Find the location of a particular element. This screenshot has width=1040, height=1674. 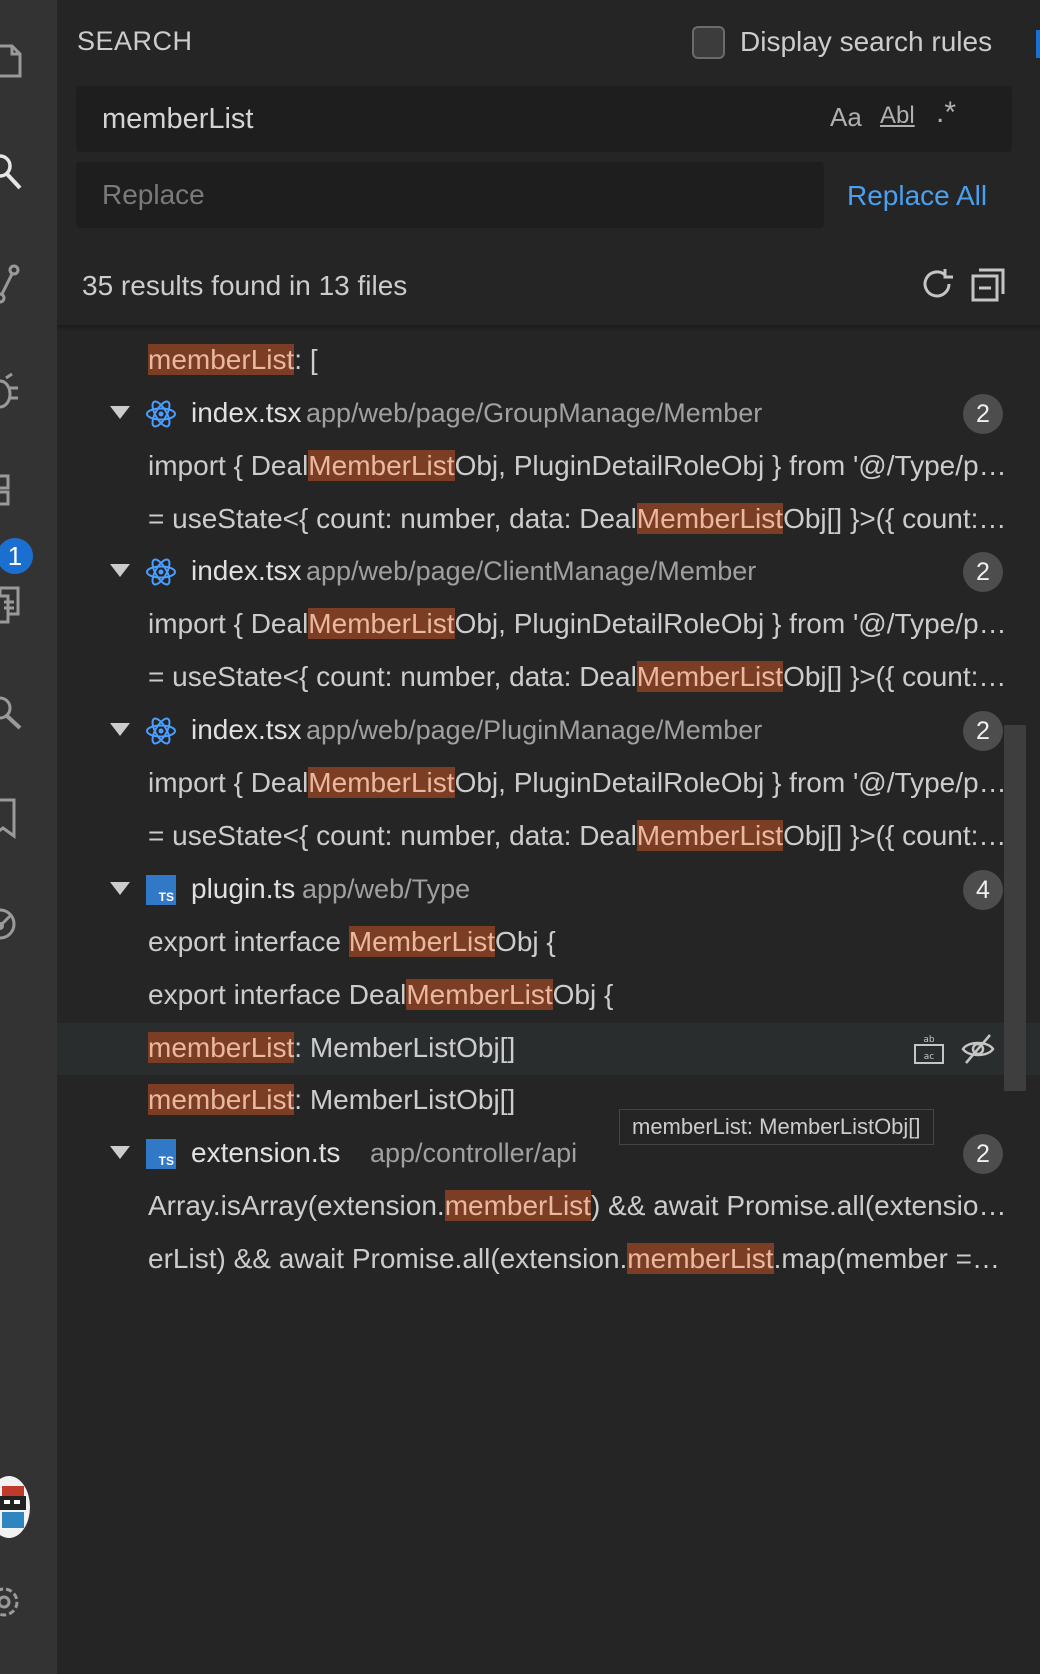

hover-tooltip: memberList: MemberListObj[] is located at coordinates (776, 1127).